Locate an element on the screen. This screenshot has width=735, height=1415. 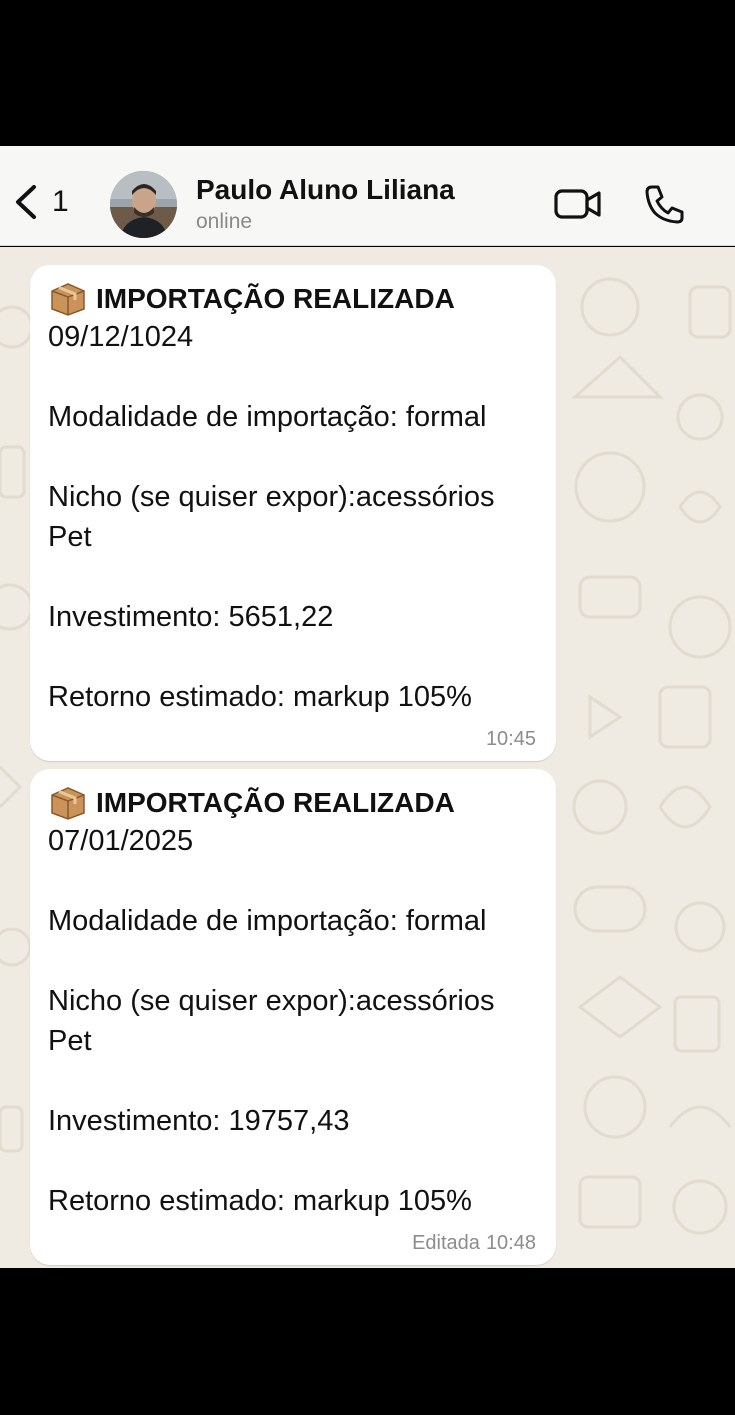
message-time: 10:45 is located at coordinates (510, 739).